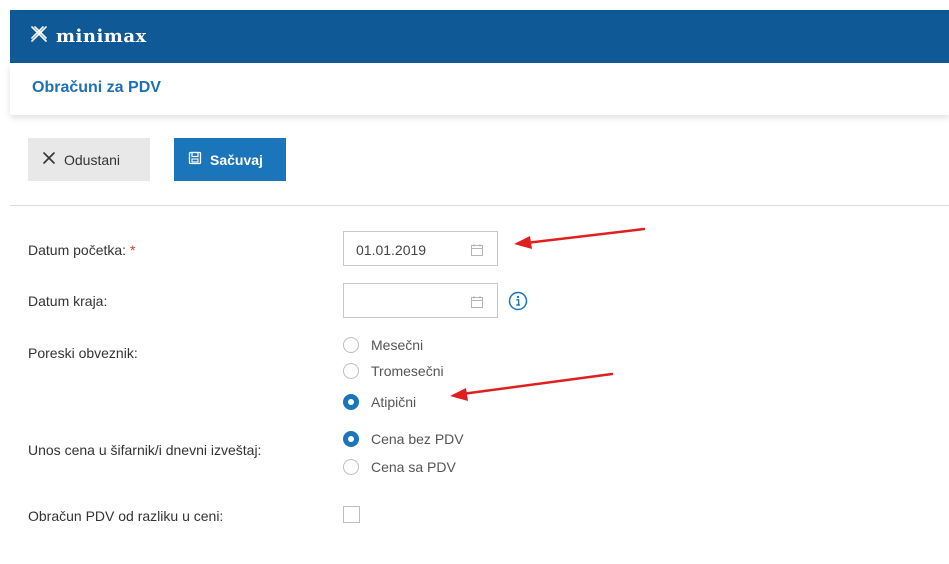 The width and height of the screenshot is (949, 564). I want to click on start-date-label-text: Datum početka:, so click(77, 250).